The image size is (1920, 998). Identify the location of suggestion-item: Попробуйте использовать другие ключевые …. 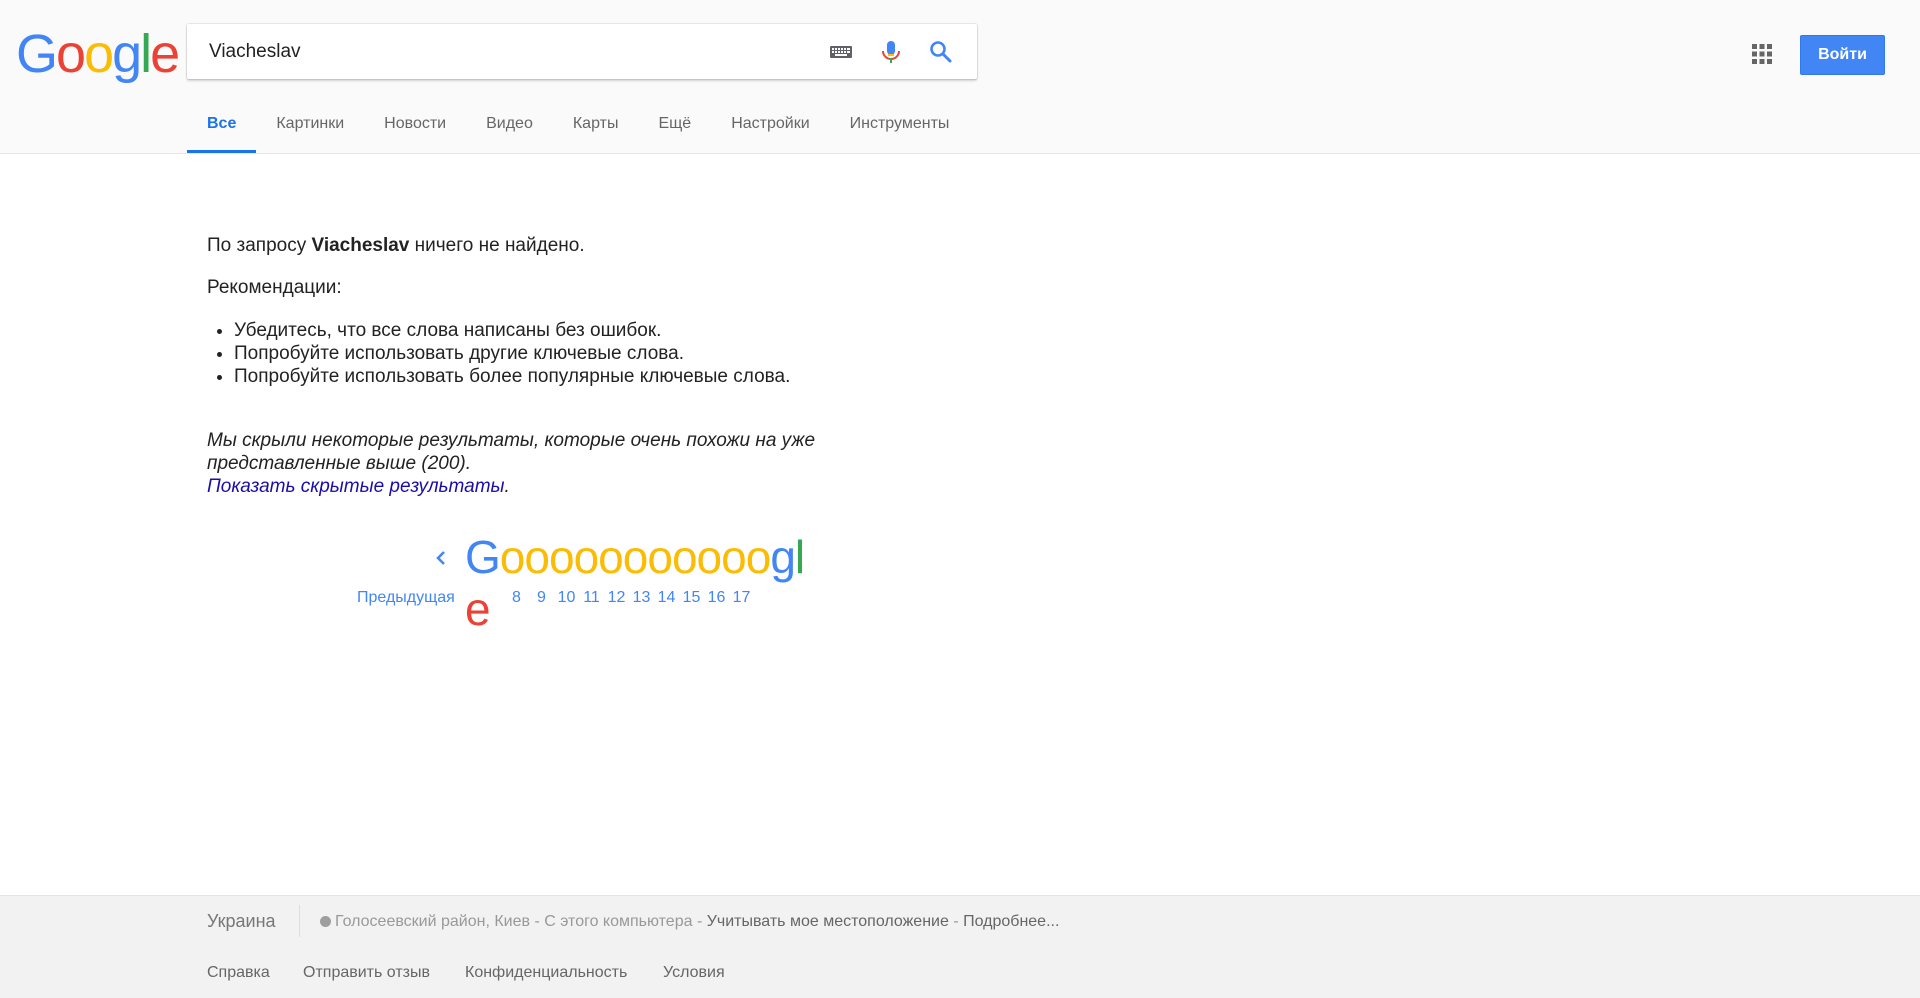
(570, 353).